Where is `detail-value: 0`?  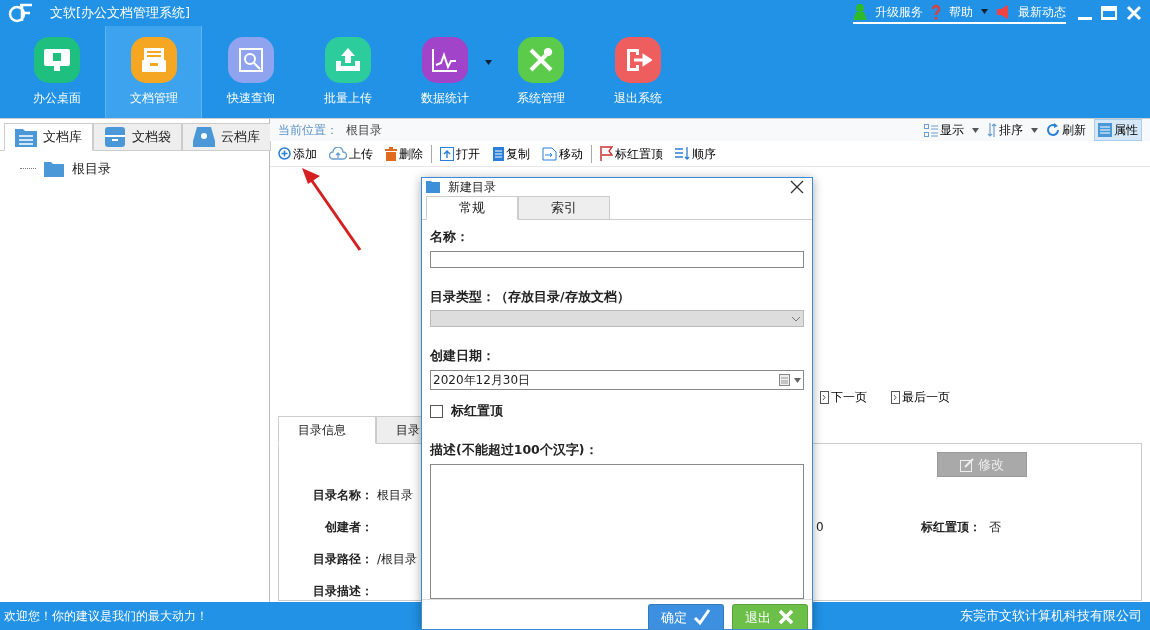 detail-value: 0 is located at coordinates (820, 527).